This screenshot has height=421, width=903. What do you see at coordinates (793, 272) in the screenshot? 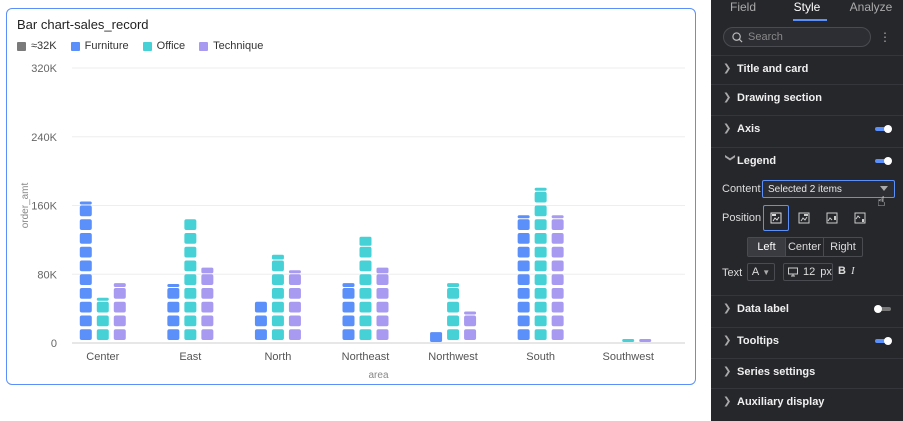
I see `monitor-icon` at bounding box center [793, 272].